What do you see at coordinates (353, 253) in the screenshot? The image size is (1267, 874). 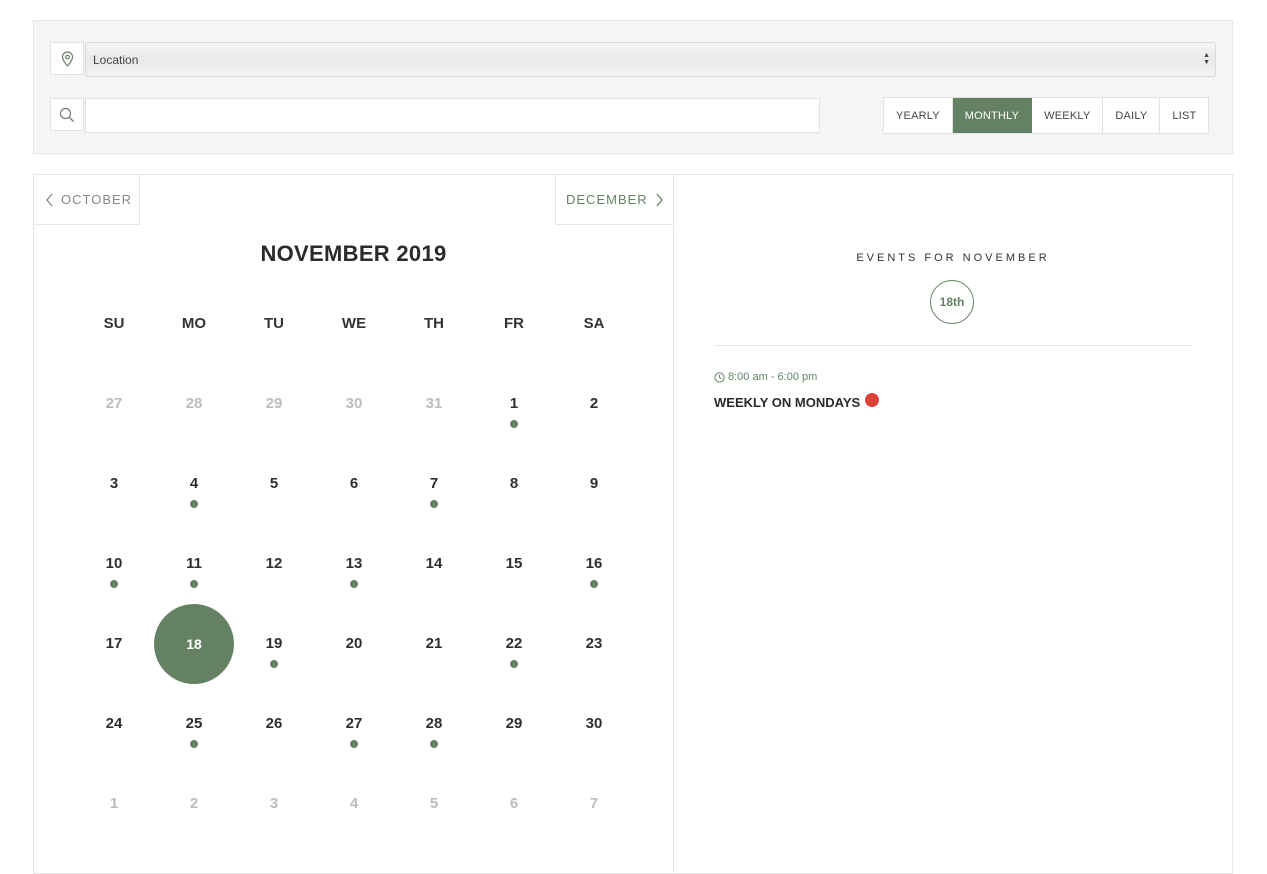 I see `month-title: NOVEMBER 2019` at bounding box center [353, 253].